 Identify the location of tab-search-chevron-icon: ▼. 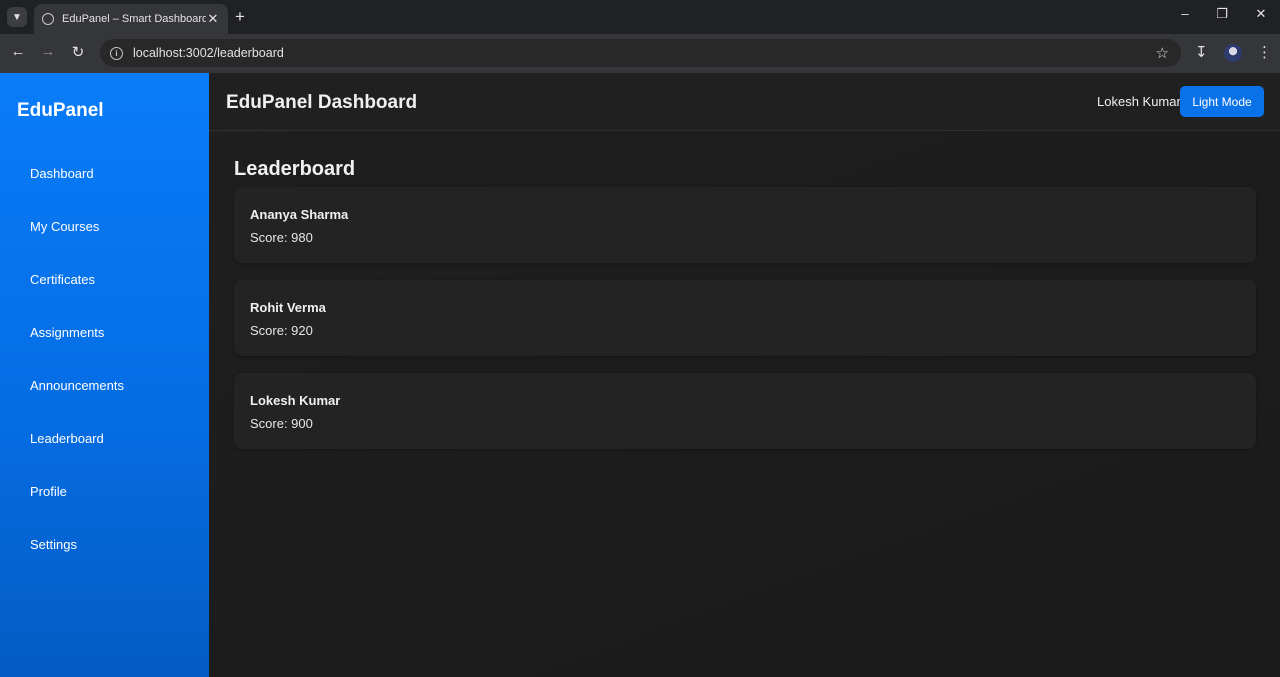
(17, 17).